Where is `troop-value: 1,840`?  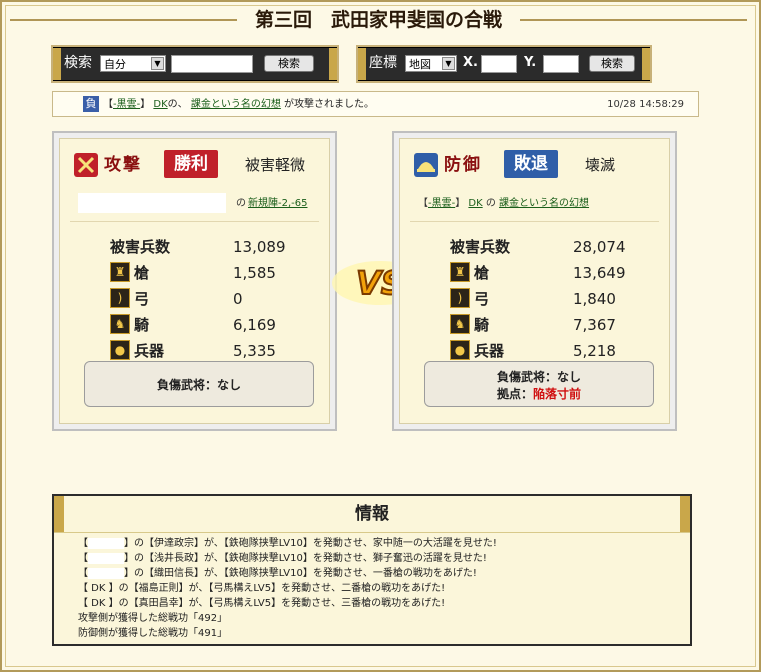
troop-value: 1,840 is located at coordinates (594, 299).